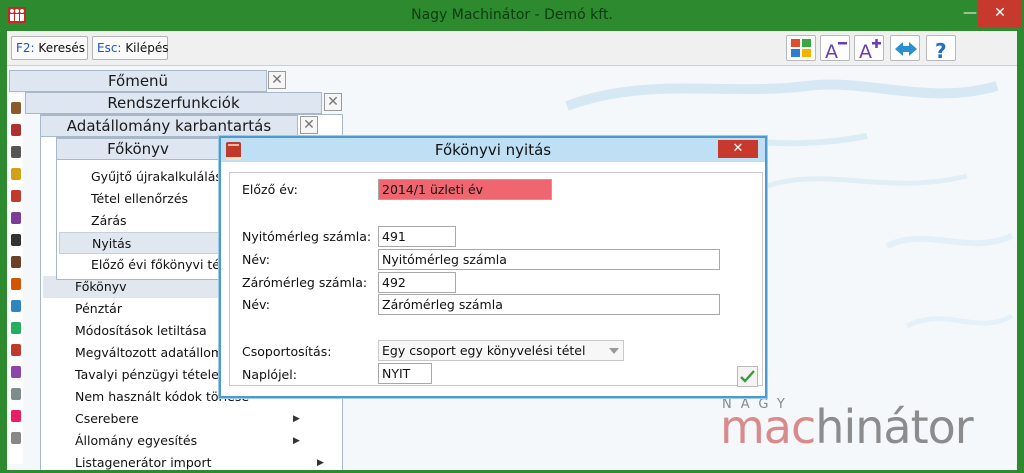 This screenshot has width=1024, height=473. I want to click on closing-name-label: Név:, so click(256, 304).